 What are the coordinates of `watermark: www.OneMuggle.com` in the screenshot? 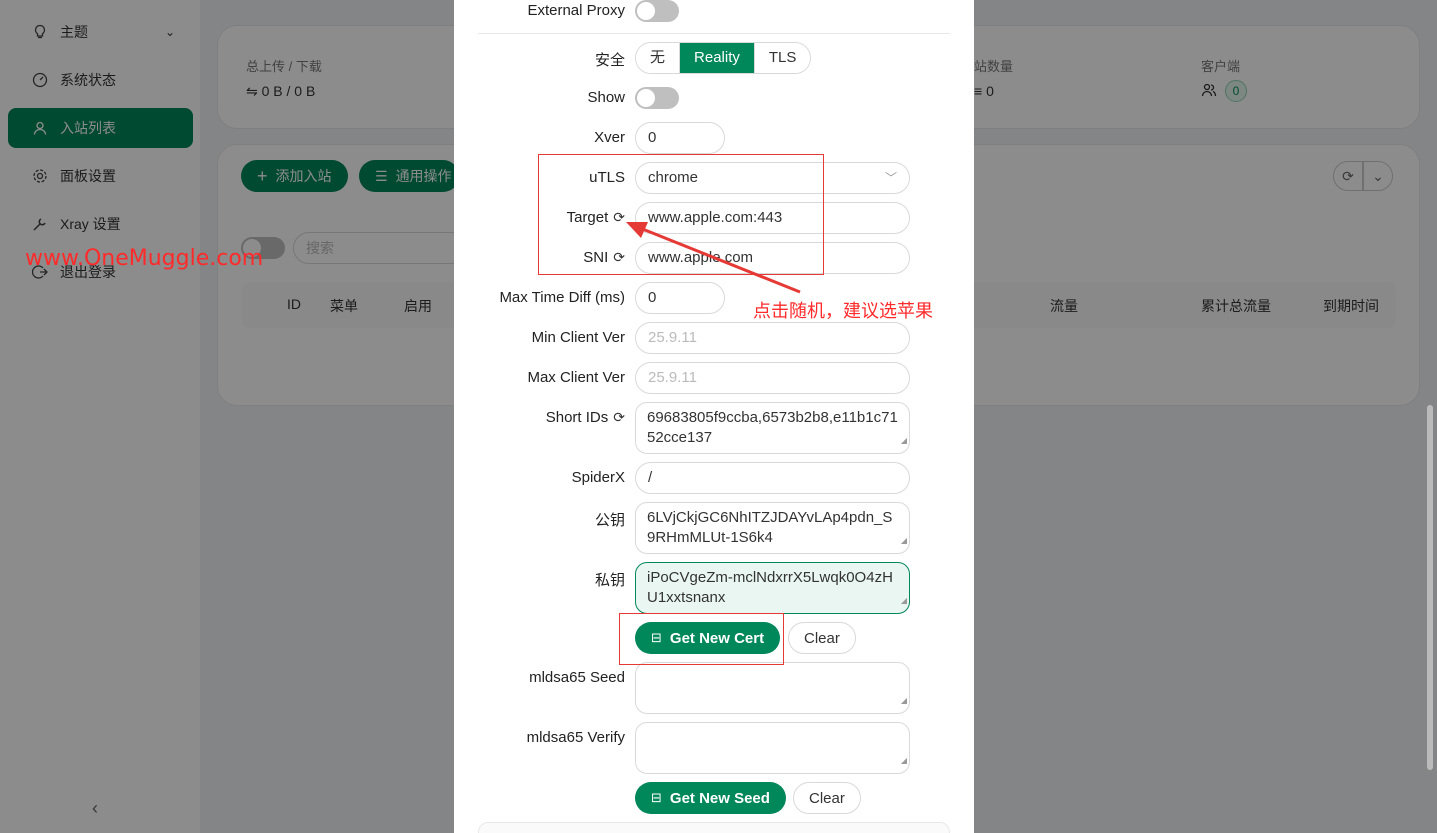 It's located at (144, 258).